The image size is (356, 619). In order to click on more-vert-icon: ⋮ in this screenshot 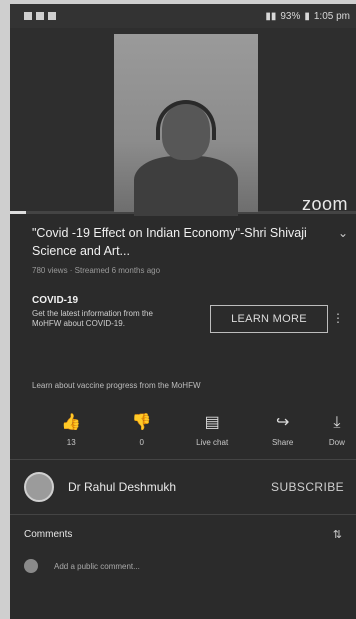, I will do `click(338, 318)`.